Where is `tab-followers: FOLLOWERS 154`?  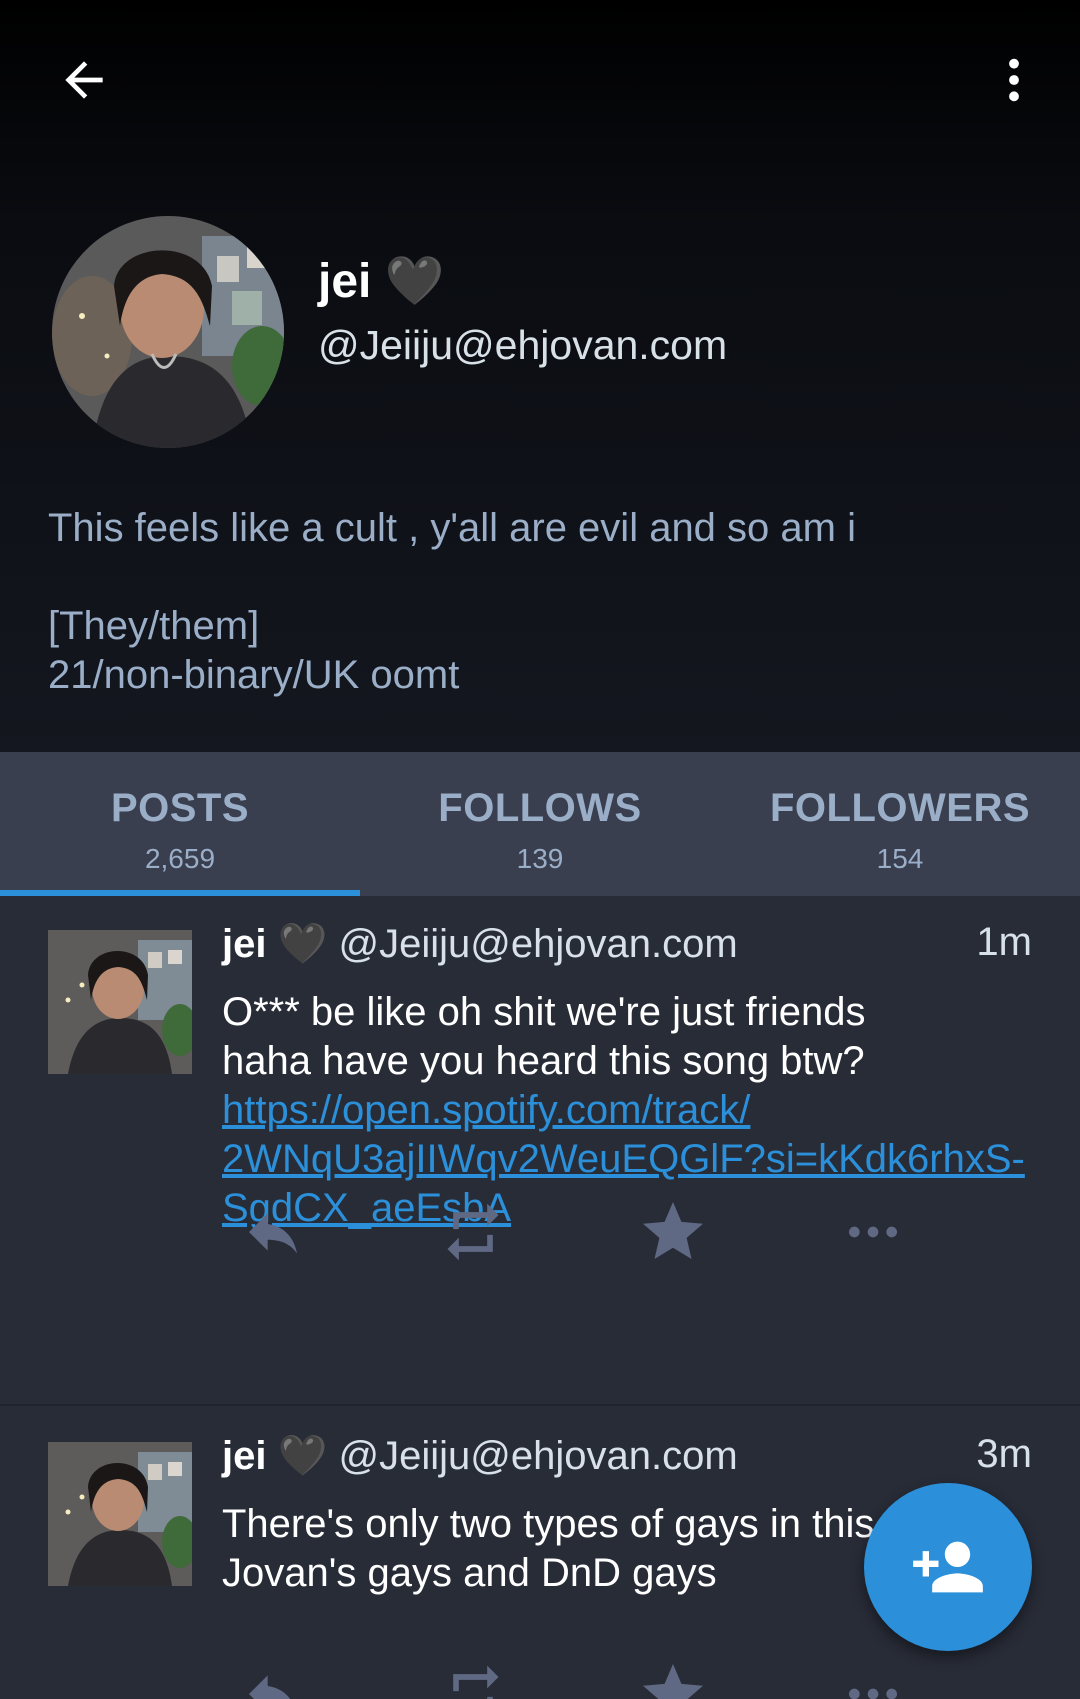
tab-followers: FOLLOWERS 154 is located at coordinates (900, 824).